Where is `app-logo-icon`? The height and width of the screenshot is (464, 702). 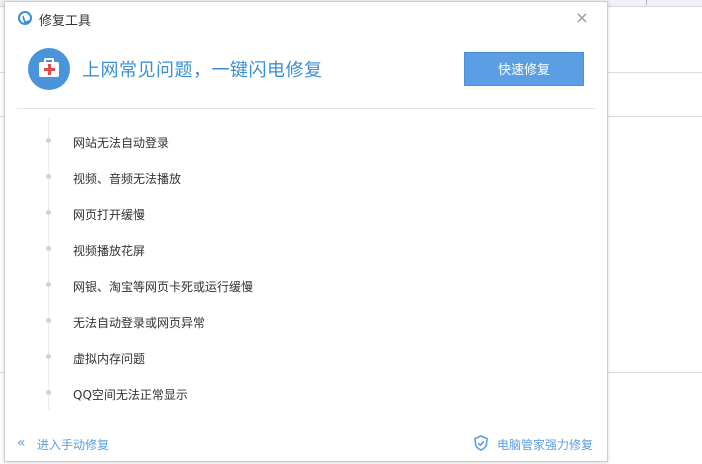 app-logo-icon is located at coordinates (25, 18).